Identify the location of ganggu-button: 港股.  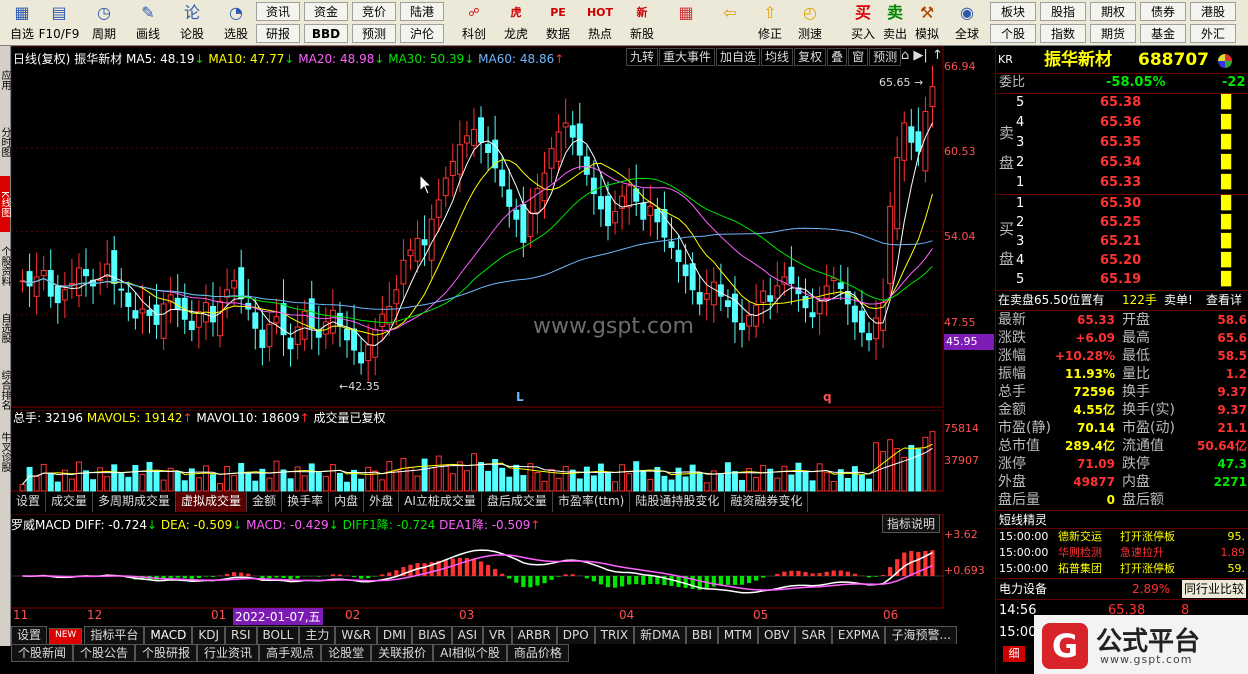
(1213, 11).